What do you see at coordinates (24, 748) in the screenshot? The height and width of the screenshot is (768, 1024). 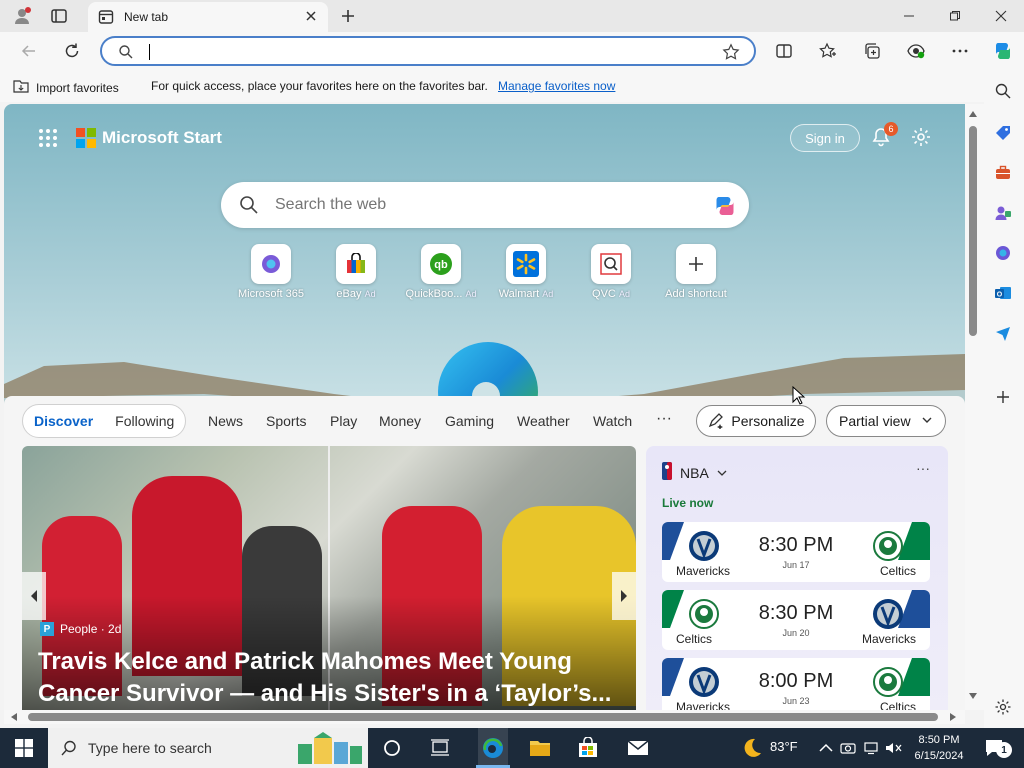 I see `windows-start-icon` at bounding box center [24, 748].